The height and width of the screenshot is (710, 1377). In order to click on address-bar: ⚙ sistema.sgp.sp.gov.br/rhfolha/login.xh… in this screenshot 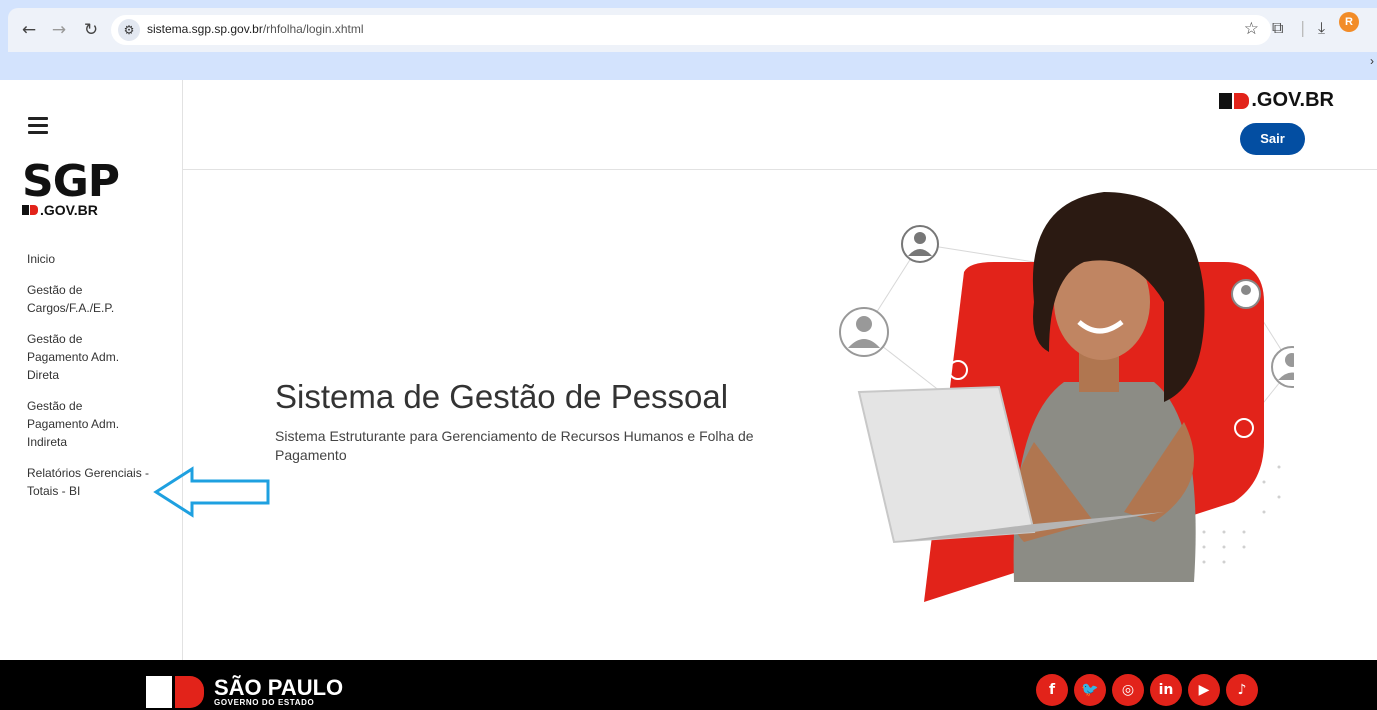, I will do `click(691, 30)`.